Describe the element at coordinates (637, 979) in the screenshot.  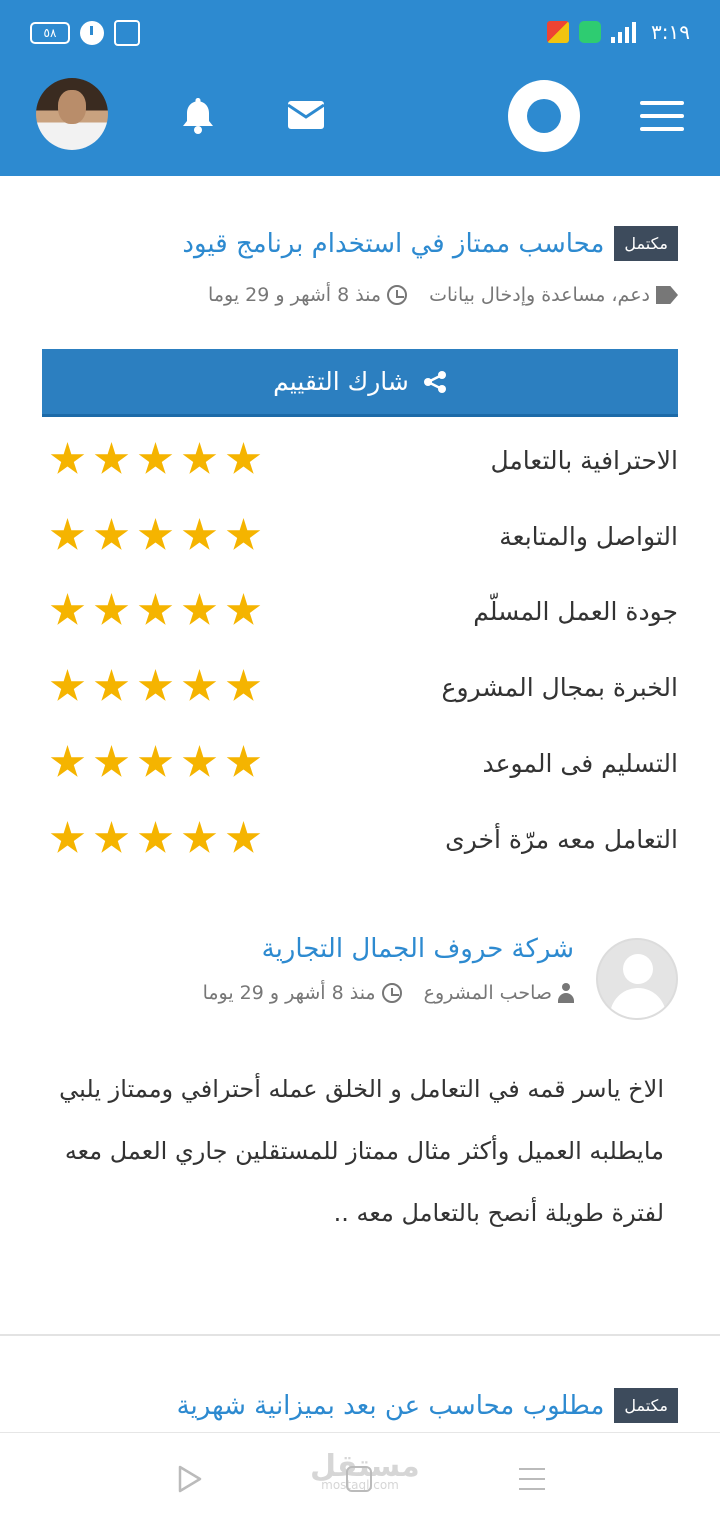
I see `reviewer-avatar` at that location.